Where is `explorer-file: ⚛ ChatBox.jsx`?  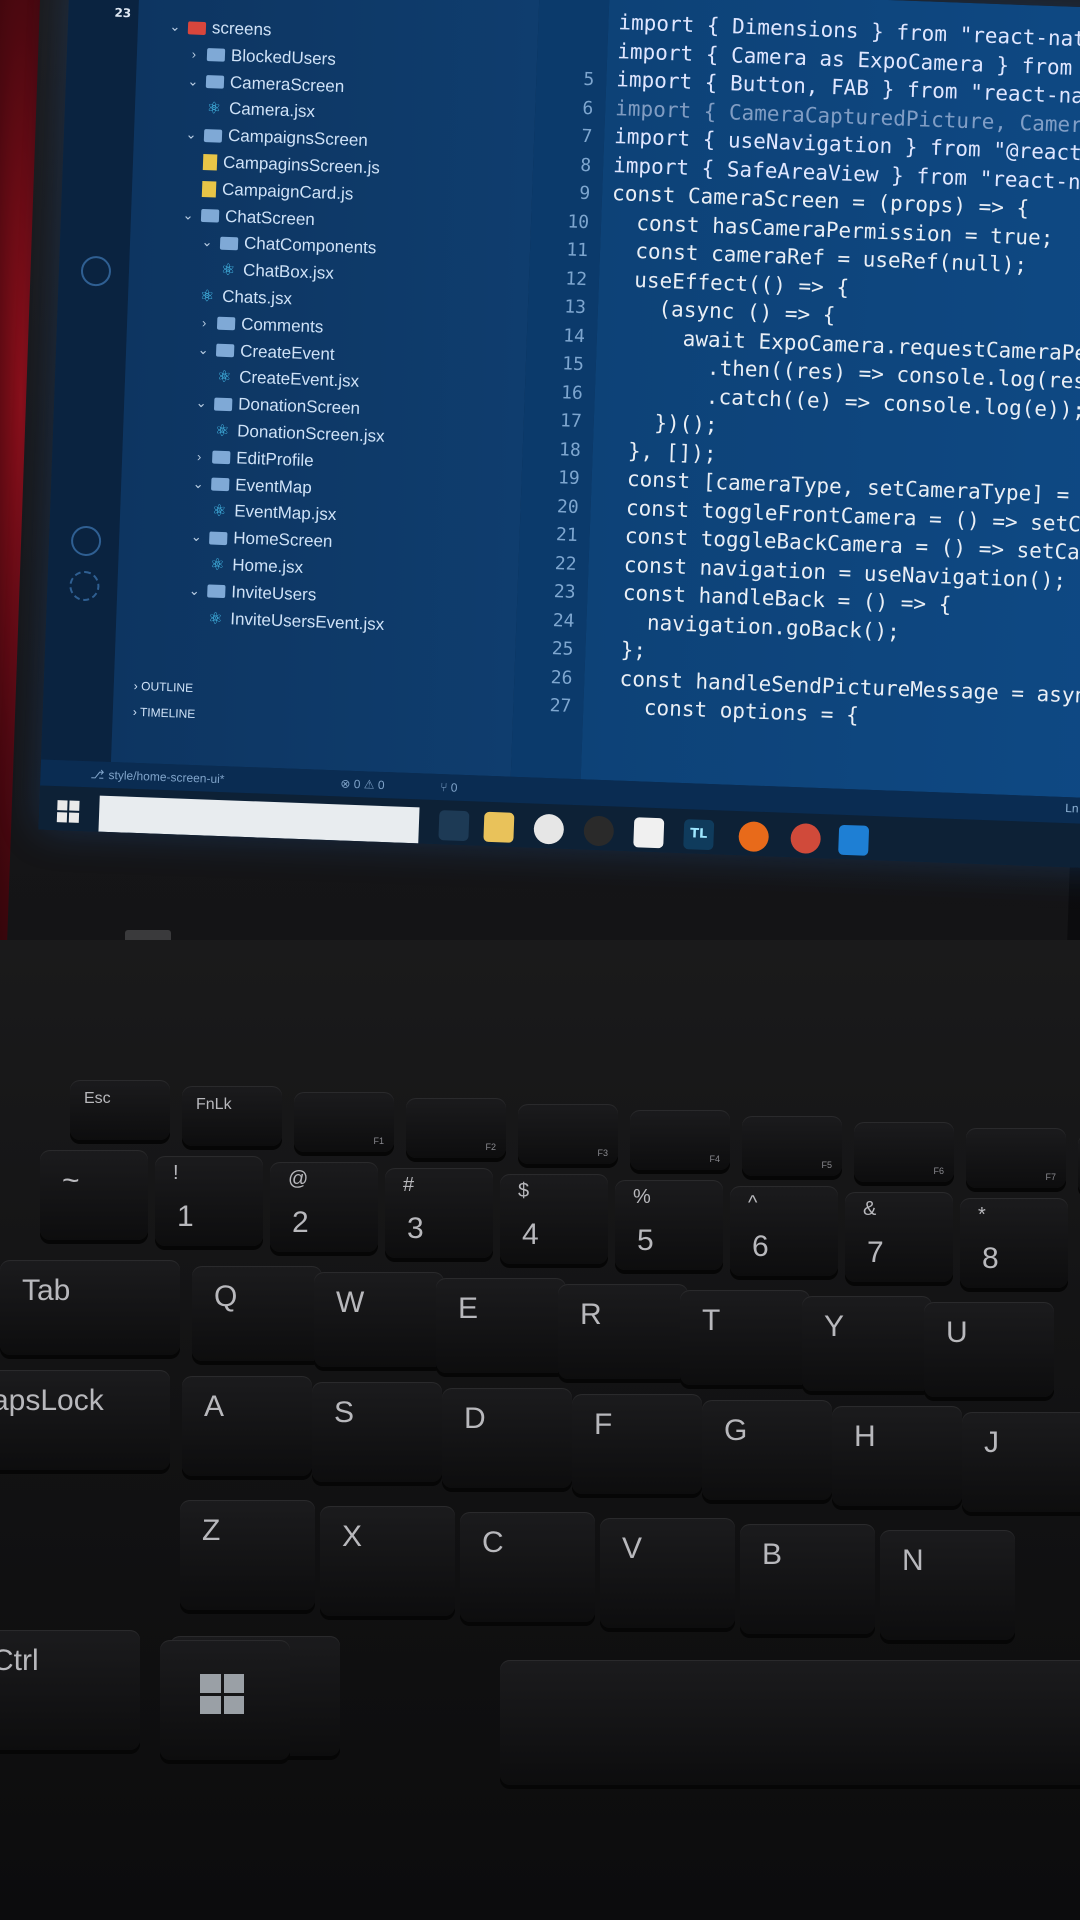 explorer-file: ⚛ ChatBox.jsx is located at coordinates (277, 272).